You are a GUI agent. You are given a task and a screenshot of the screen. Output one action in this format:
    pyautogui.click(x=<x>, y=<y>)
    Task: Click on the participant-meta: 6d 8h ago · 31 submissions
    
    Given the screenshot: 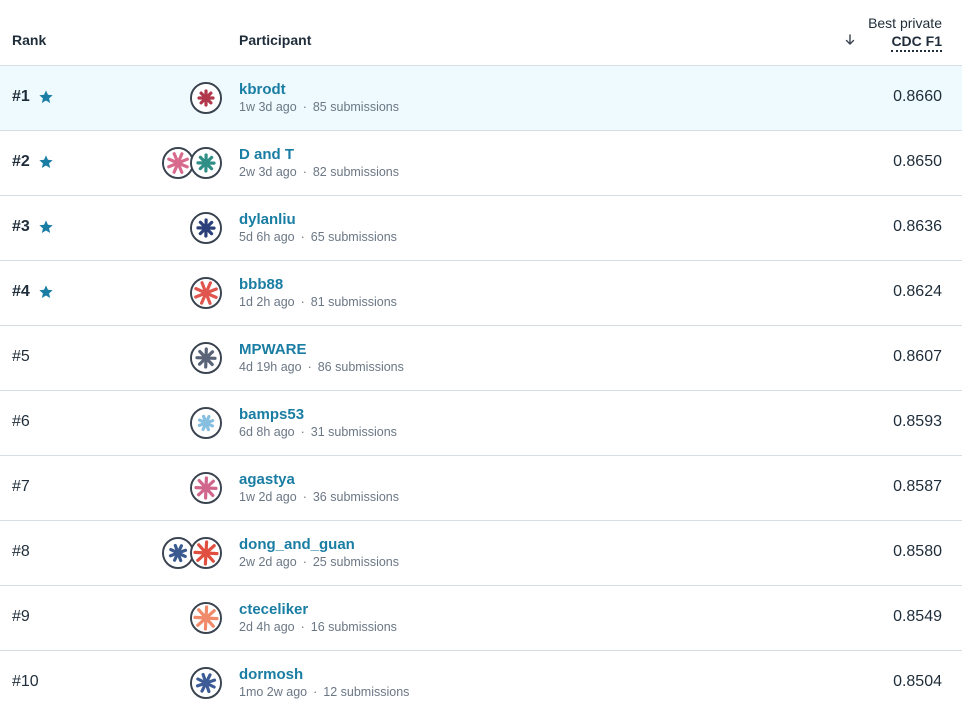 What is the action you would take?
    pyautogui.click(x=318, y=432)
    